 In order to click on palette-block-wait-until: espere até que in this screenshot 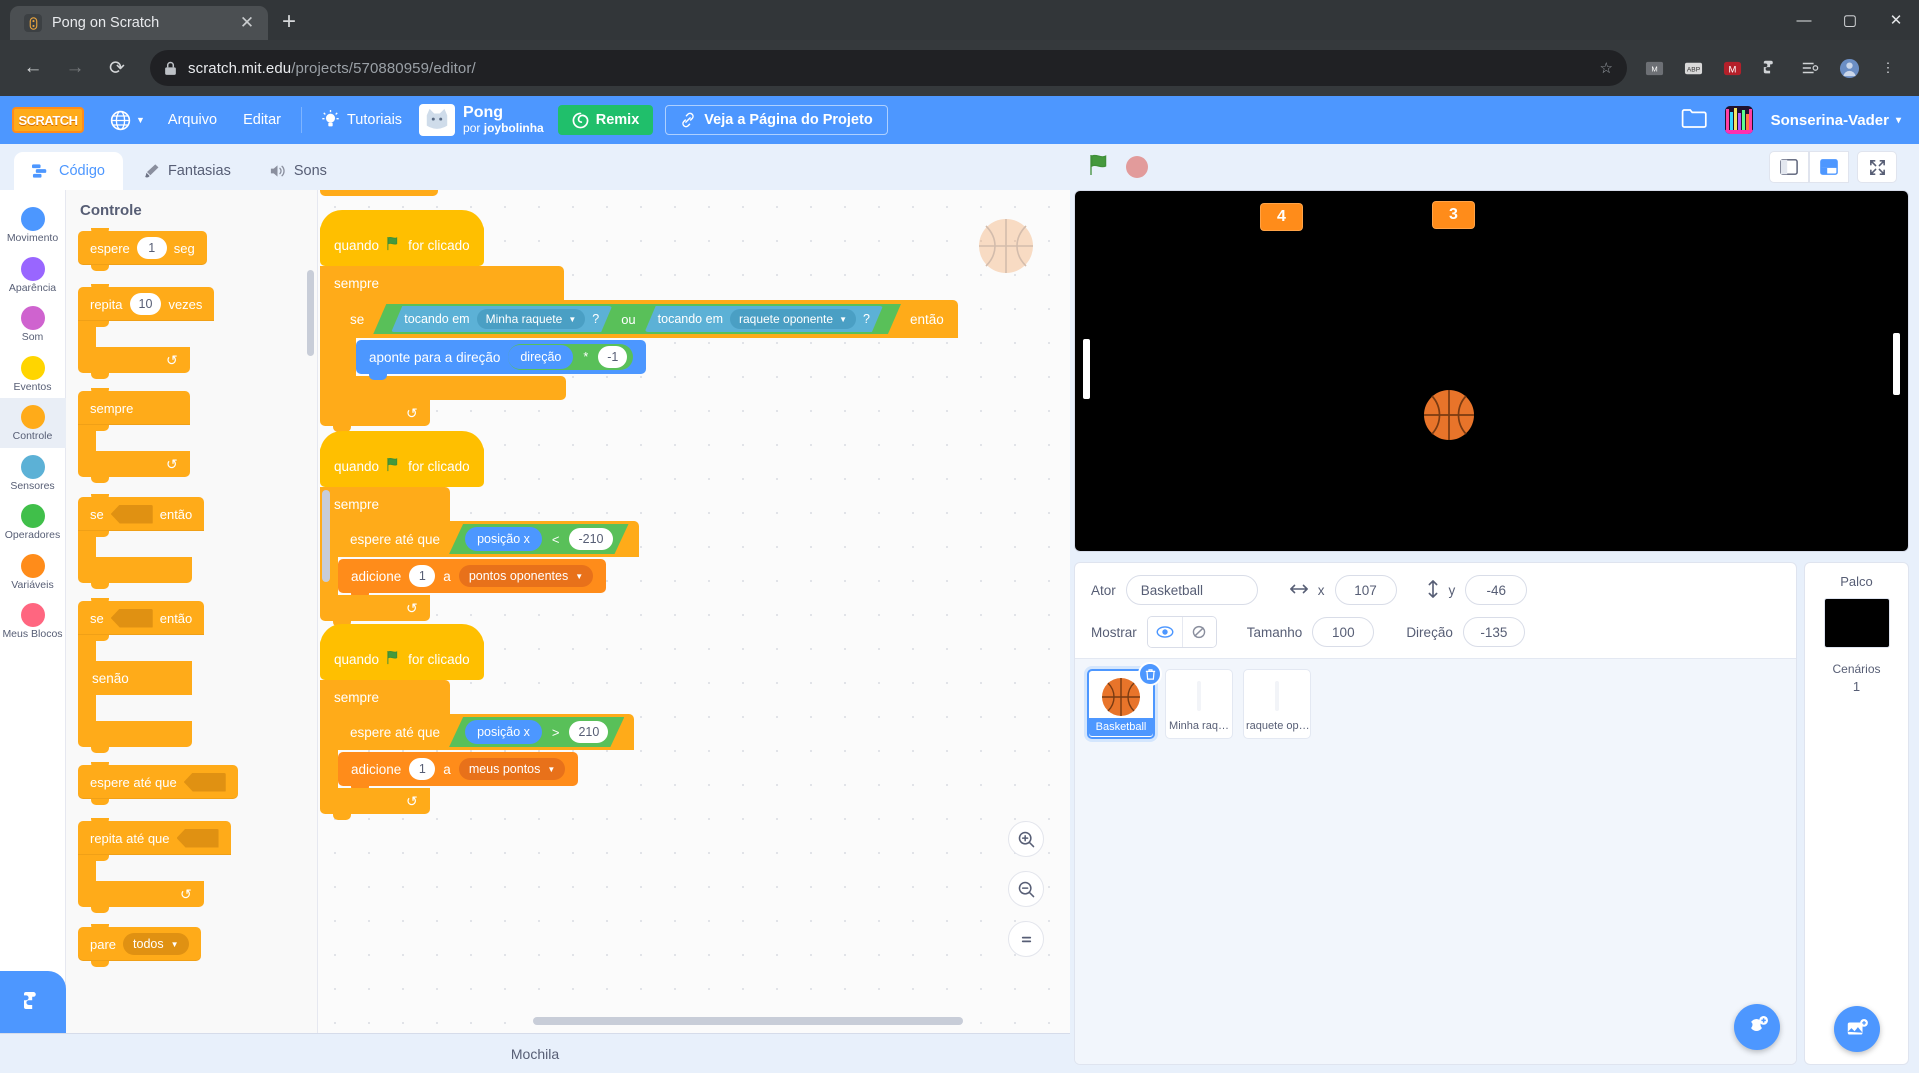, I will do `click(158, 783)`.